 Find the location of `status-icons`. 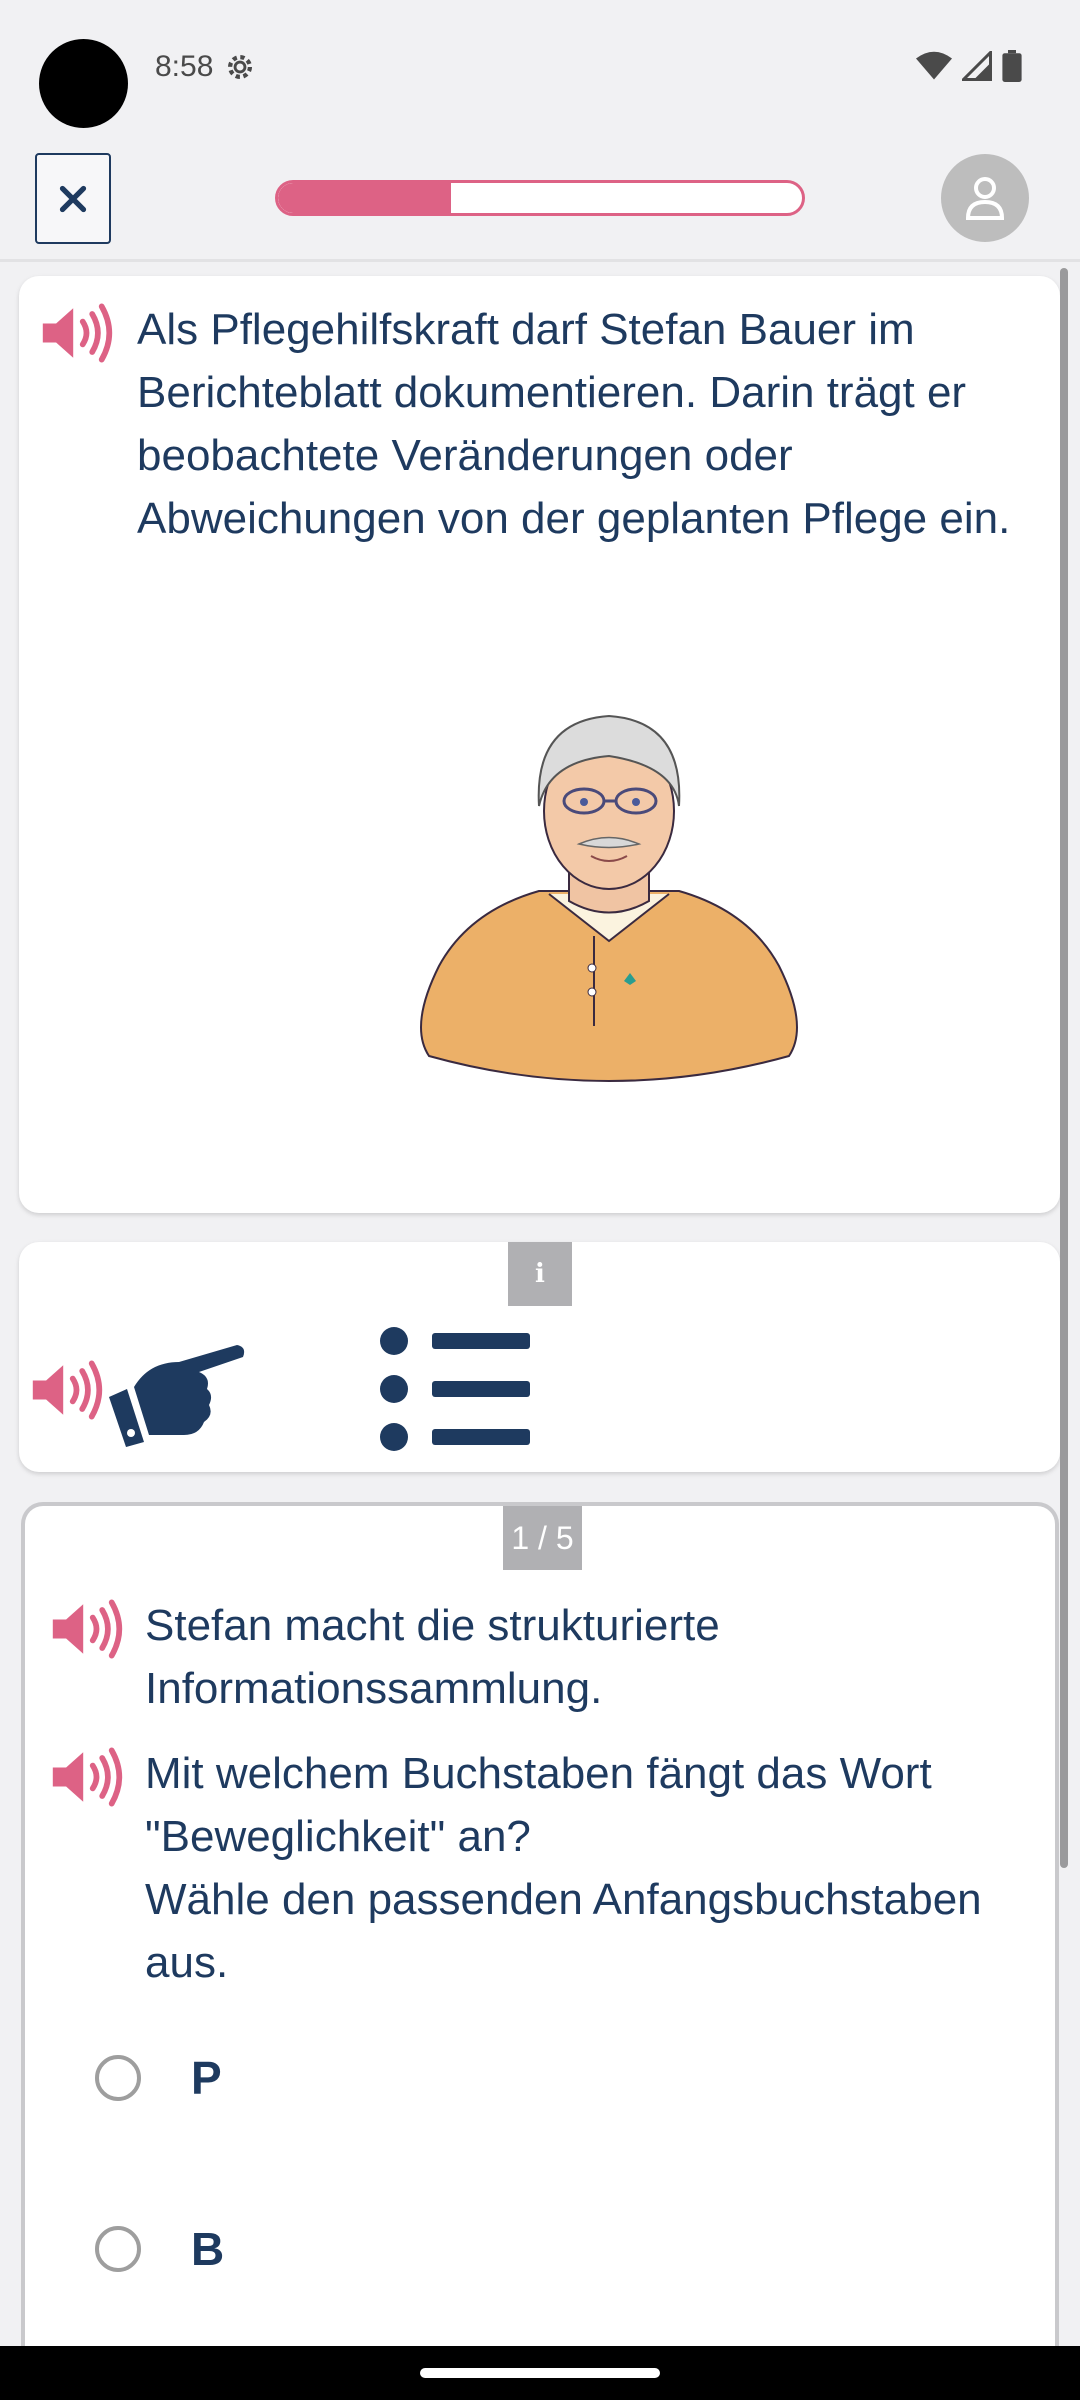

status-icons is located at coordinates (969, 66).